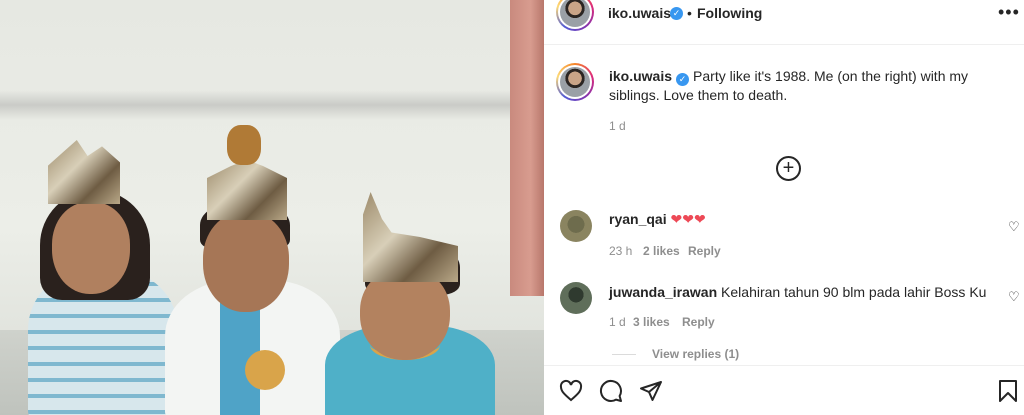  I want to click on more-horizontal-icon: •••, so click(1009, 12).